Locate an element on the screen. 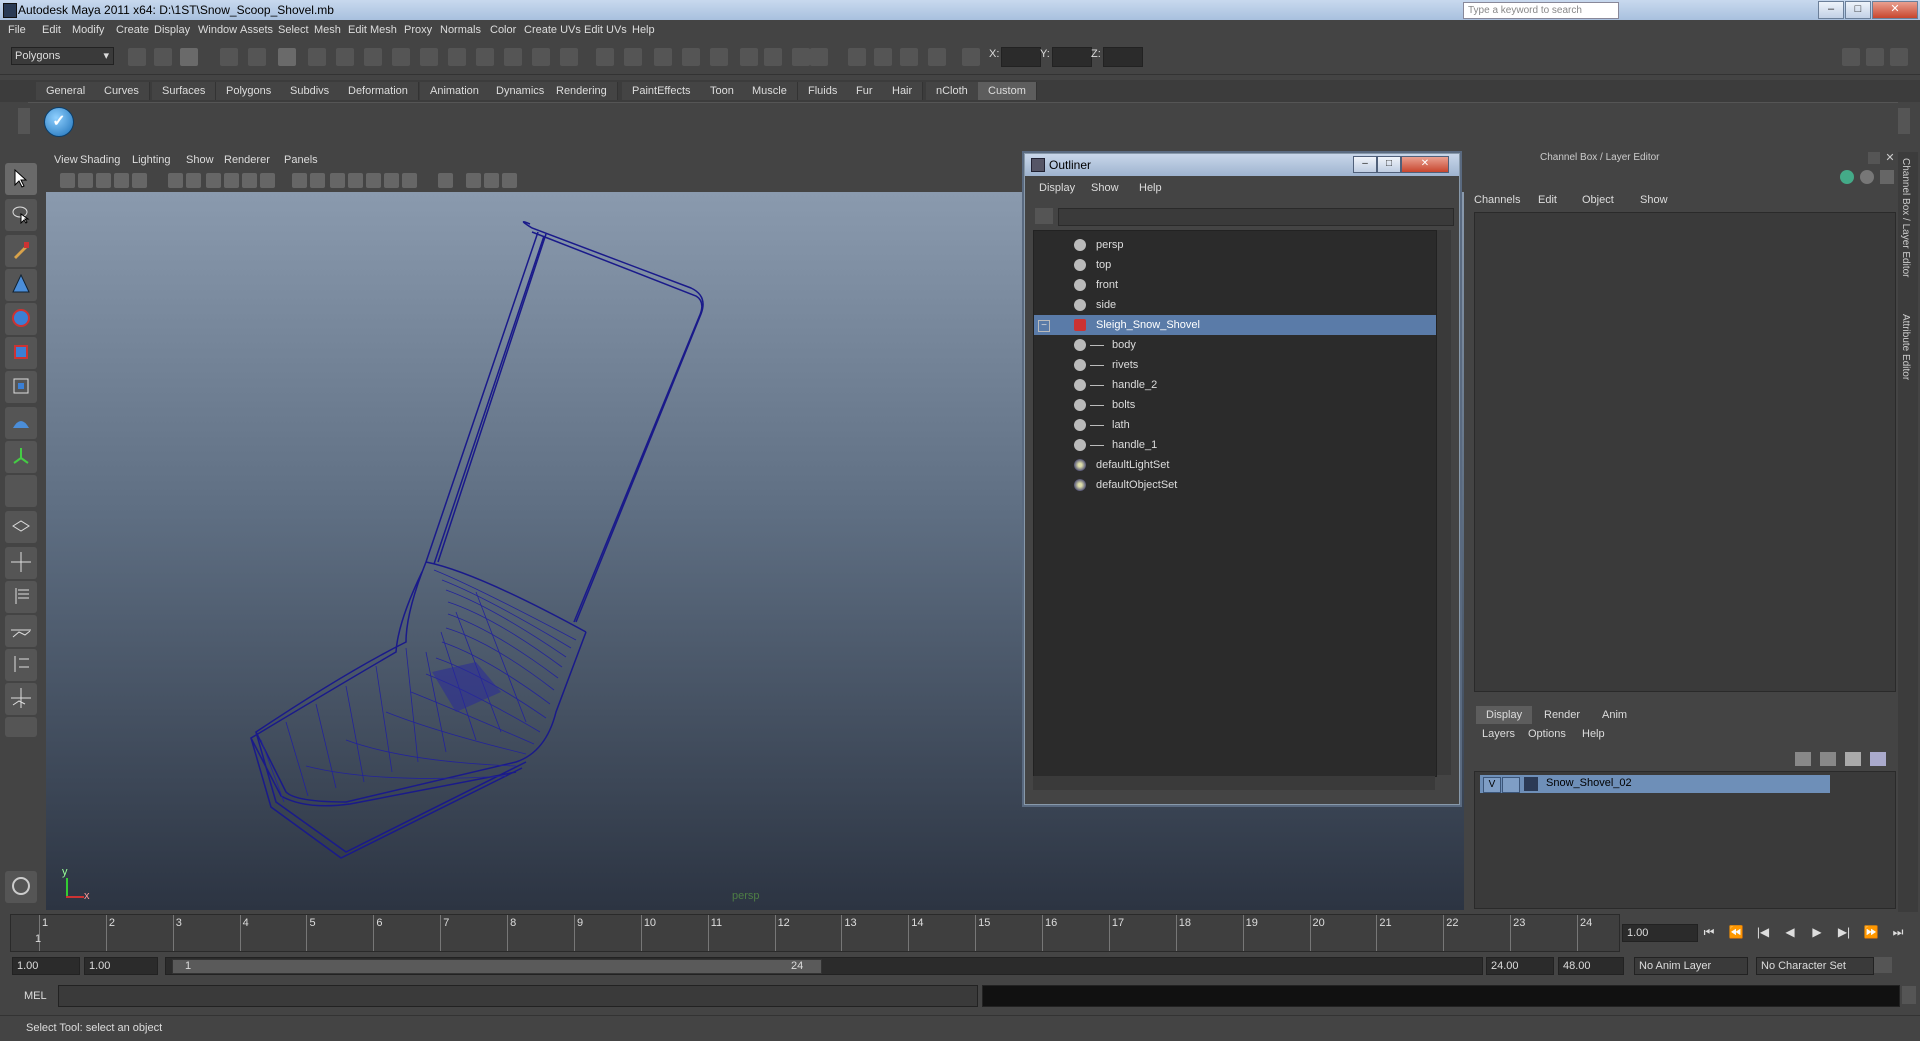 This screenshot has width=1920, height=1041. output-ops-icon is located at coordinates (773, 57).